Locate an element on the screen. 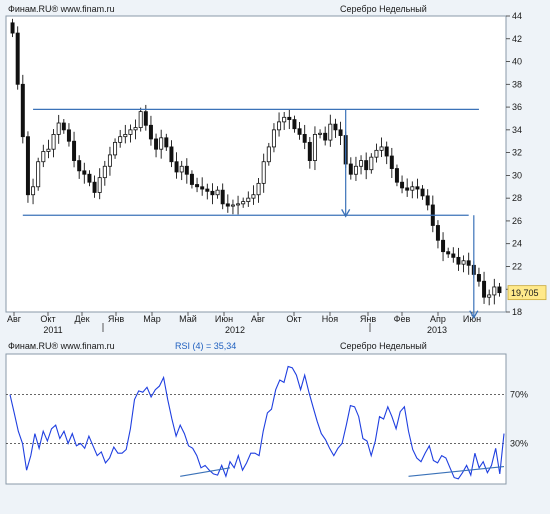 The image size is (550, 514). price-header-left: Финам.RU® www.finam.ru is located at coordinates (61, 9).